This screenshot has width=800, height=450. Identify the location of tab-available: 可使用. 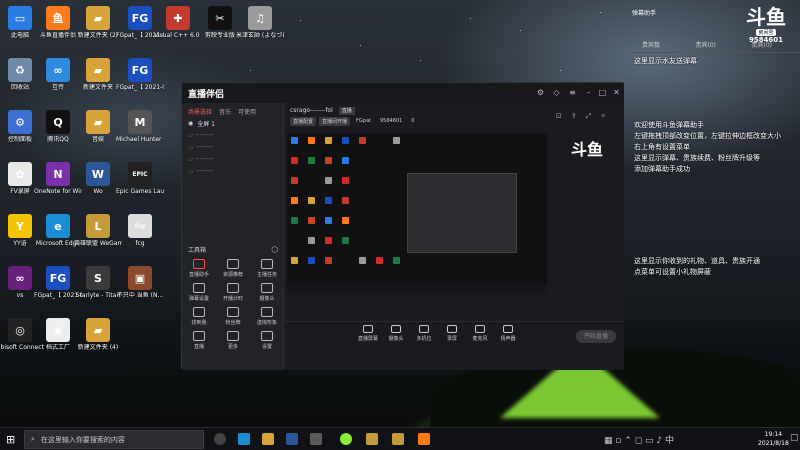
(247, 111).